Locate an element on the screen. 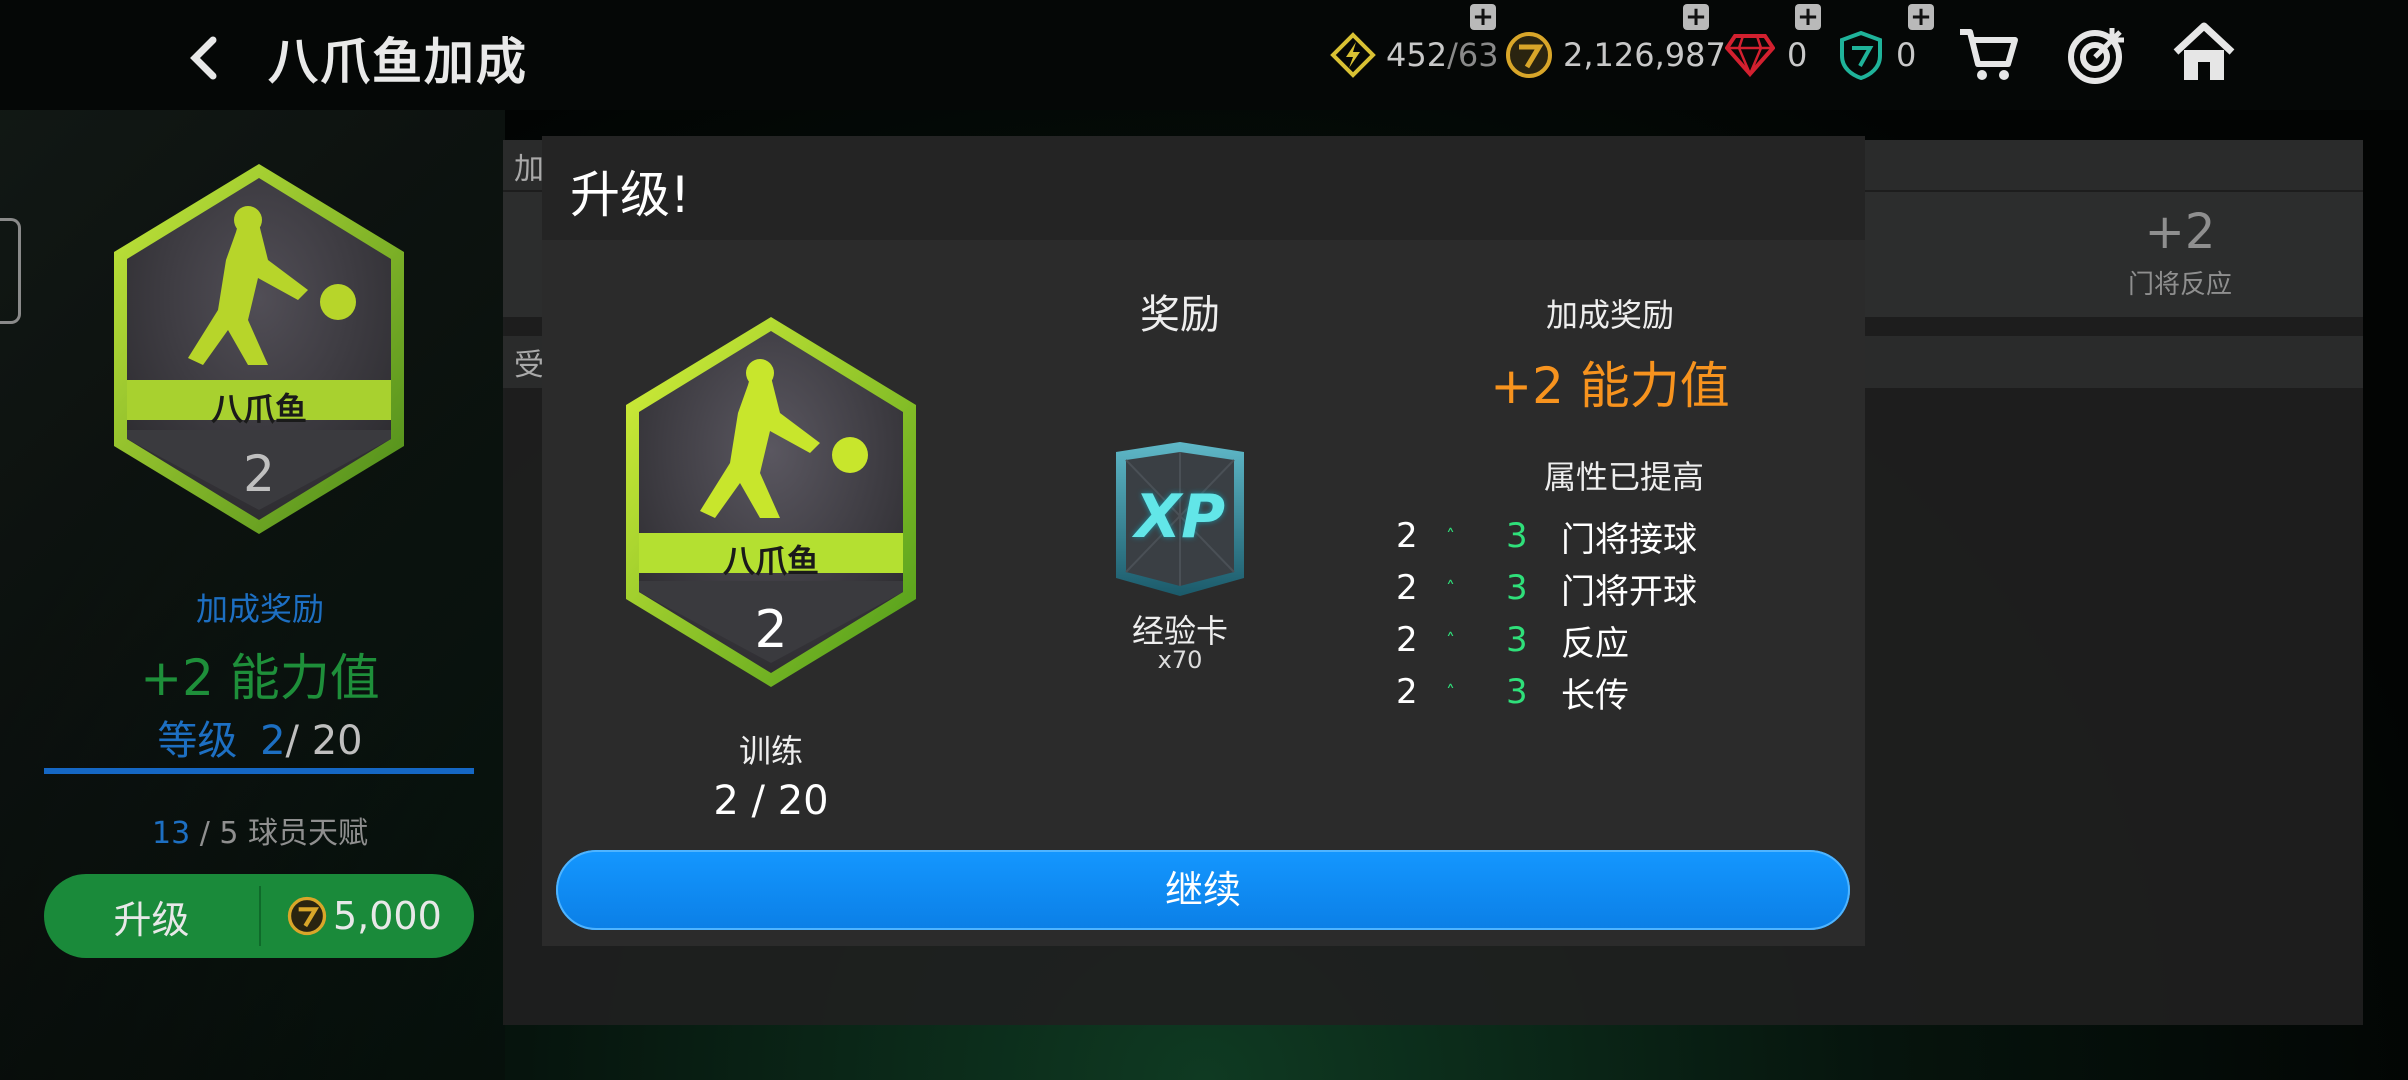 This screenshot has width=2408, height=1080. upgrade-button: 升级 5,000 is located at coordinates (259, 916).